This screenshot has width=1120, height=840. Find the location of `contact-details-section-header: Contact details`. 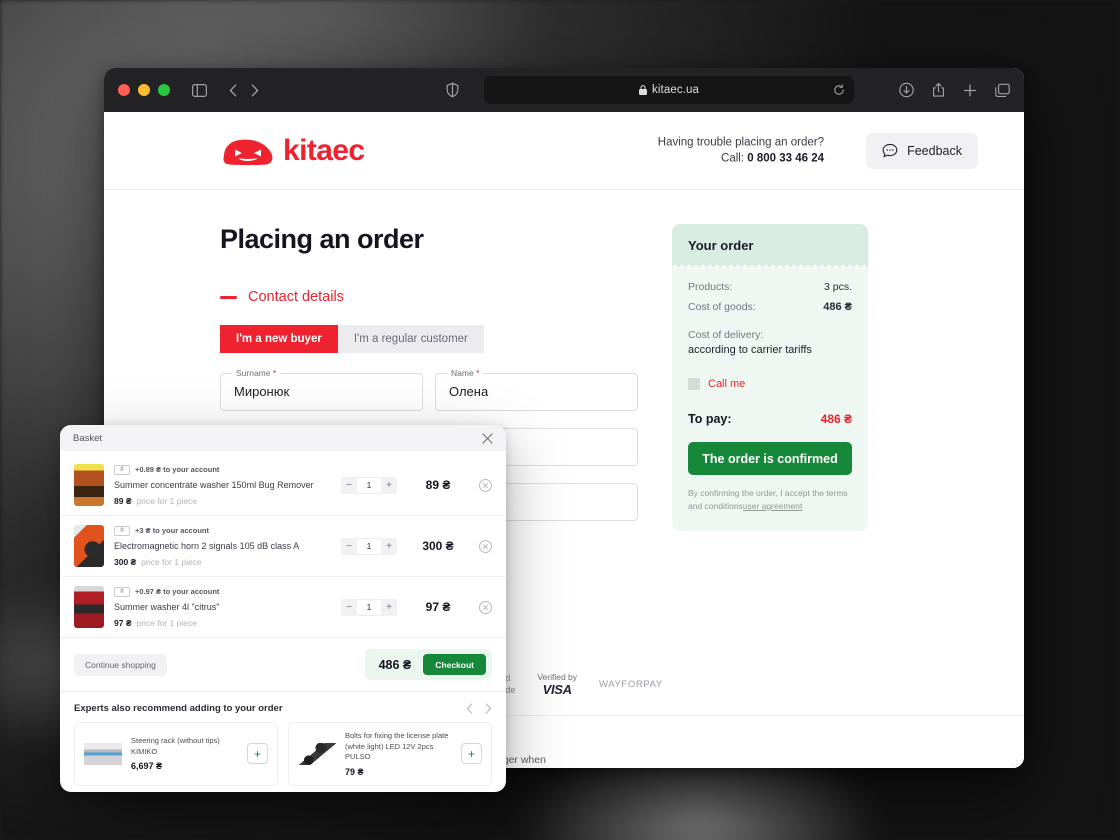

contact-details-section-header: Contact details is located at coordinates (429, 297).